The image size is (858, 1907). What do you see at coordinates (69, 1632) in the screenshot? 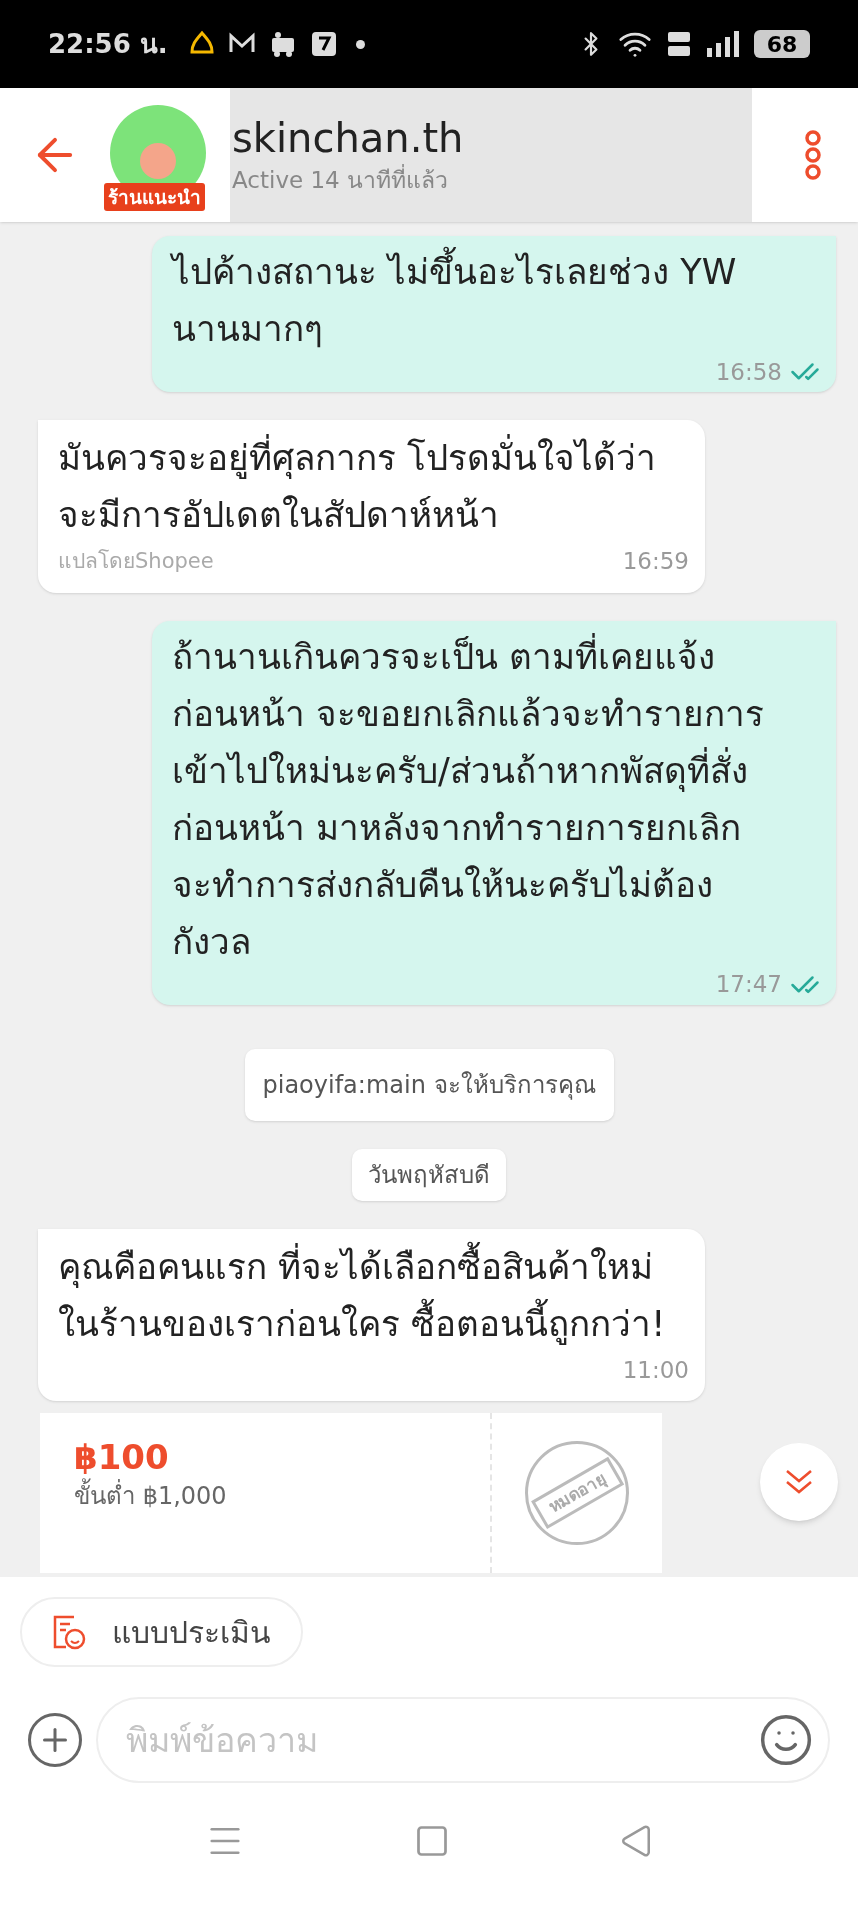
I see `survey-icon` at bounding box center [69, 1632].